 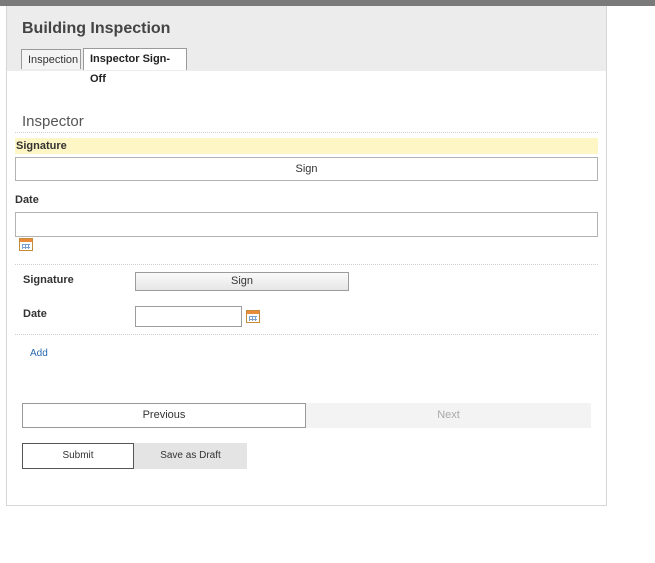 I want to click on next-button: Next, so click(x=448, y=415).